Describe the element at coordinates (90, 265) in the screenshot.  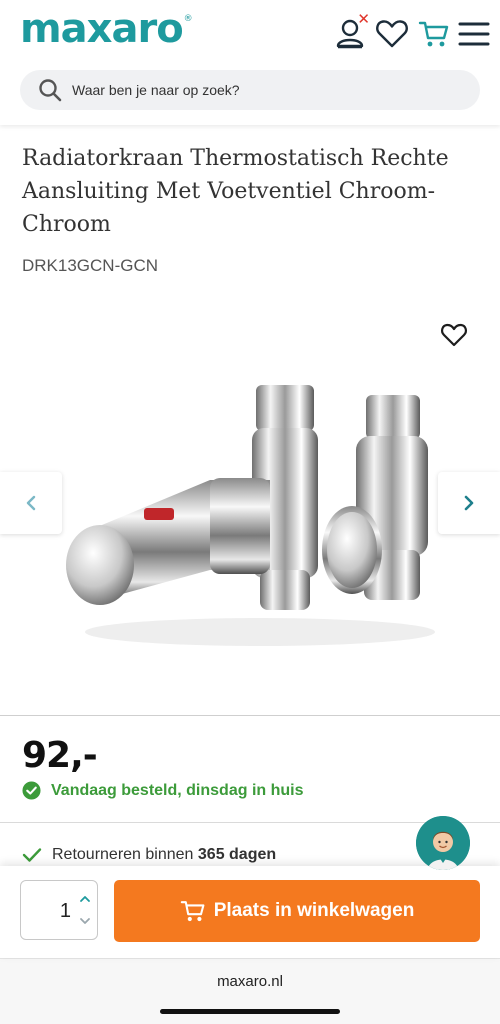
I see `product-sku: DRK13GCN-GCN` at that location.